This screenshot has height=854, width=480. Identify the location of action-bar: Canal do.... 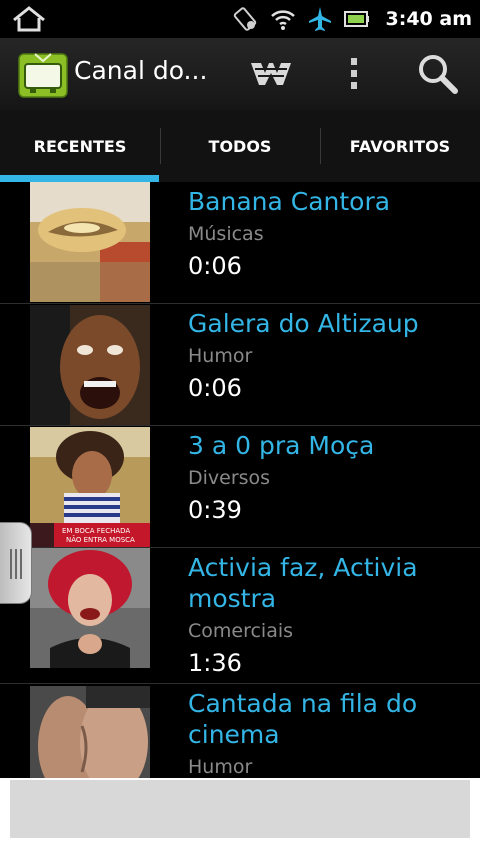
(240, 74).